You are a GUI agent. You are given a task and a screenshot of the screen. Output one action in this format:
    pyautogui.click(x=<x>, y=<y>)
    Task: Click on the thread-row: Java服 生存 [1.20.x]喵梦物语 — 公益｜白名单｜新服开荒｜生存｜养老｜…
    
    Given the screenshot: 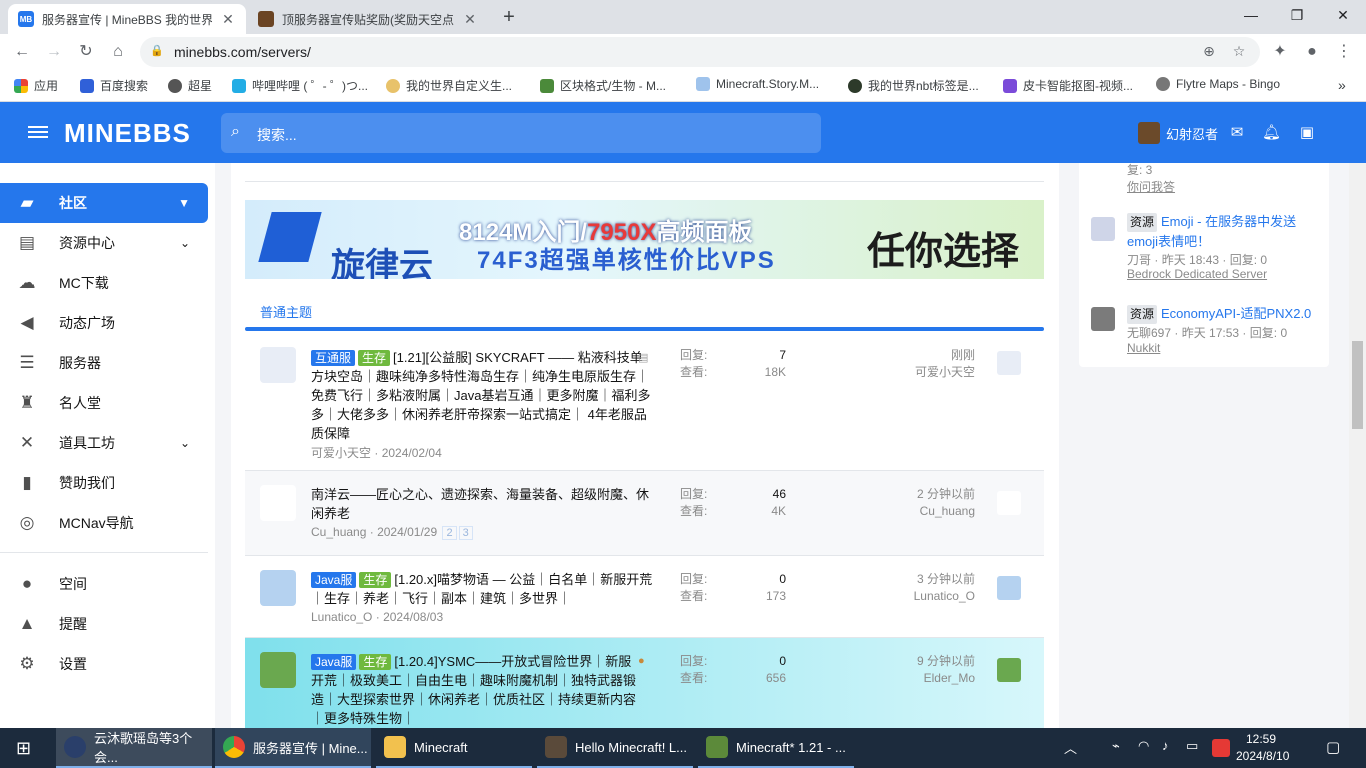 What is the action you would take?
    pyautogui.click(x=644, y=597)
    